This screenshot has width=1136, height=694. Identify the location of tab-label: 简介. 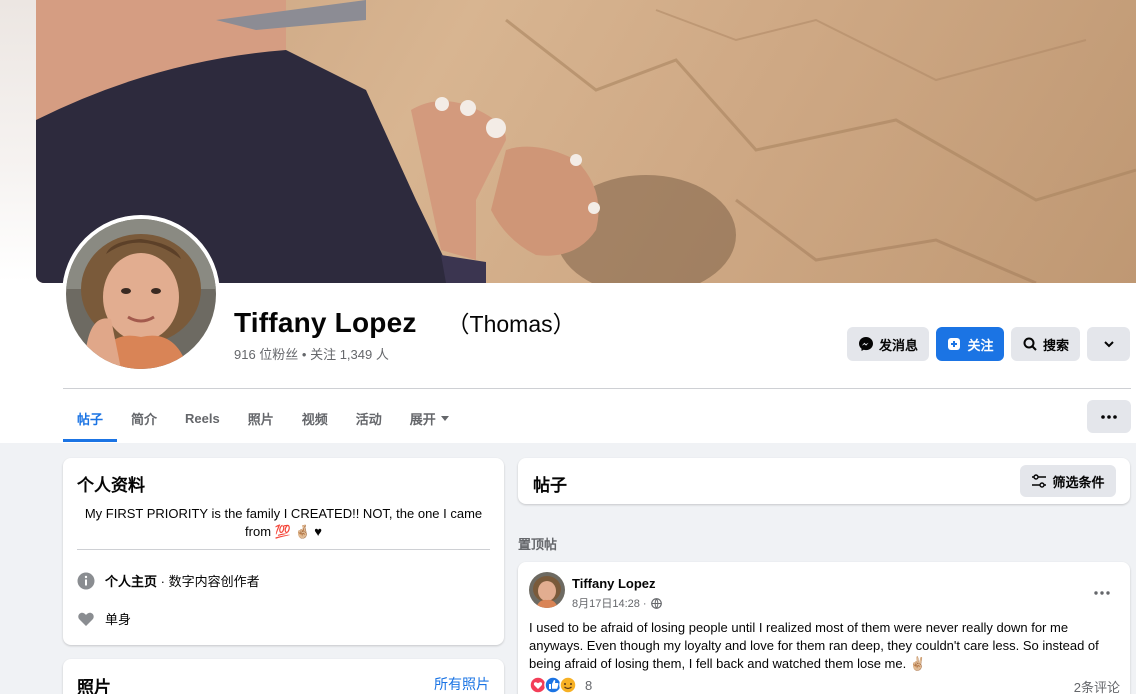
(144, 419).